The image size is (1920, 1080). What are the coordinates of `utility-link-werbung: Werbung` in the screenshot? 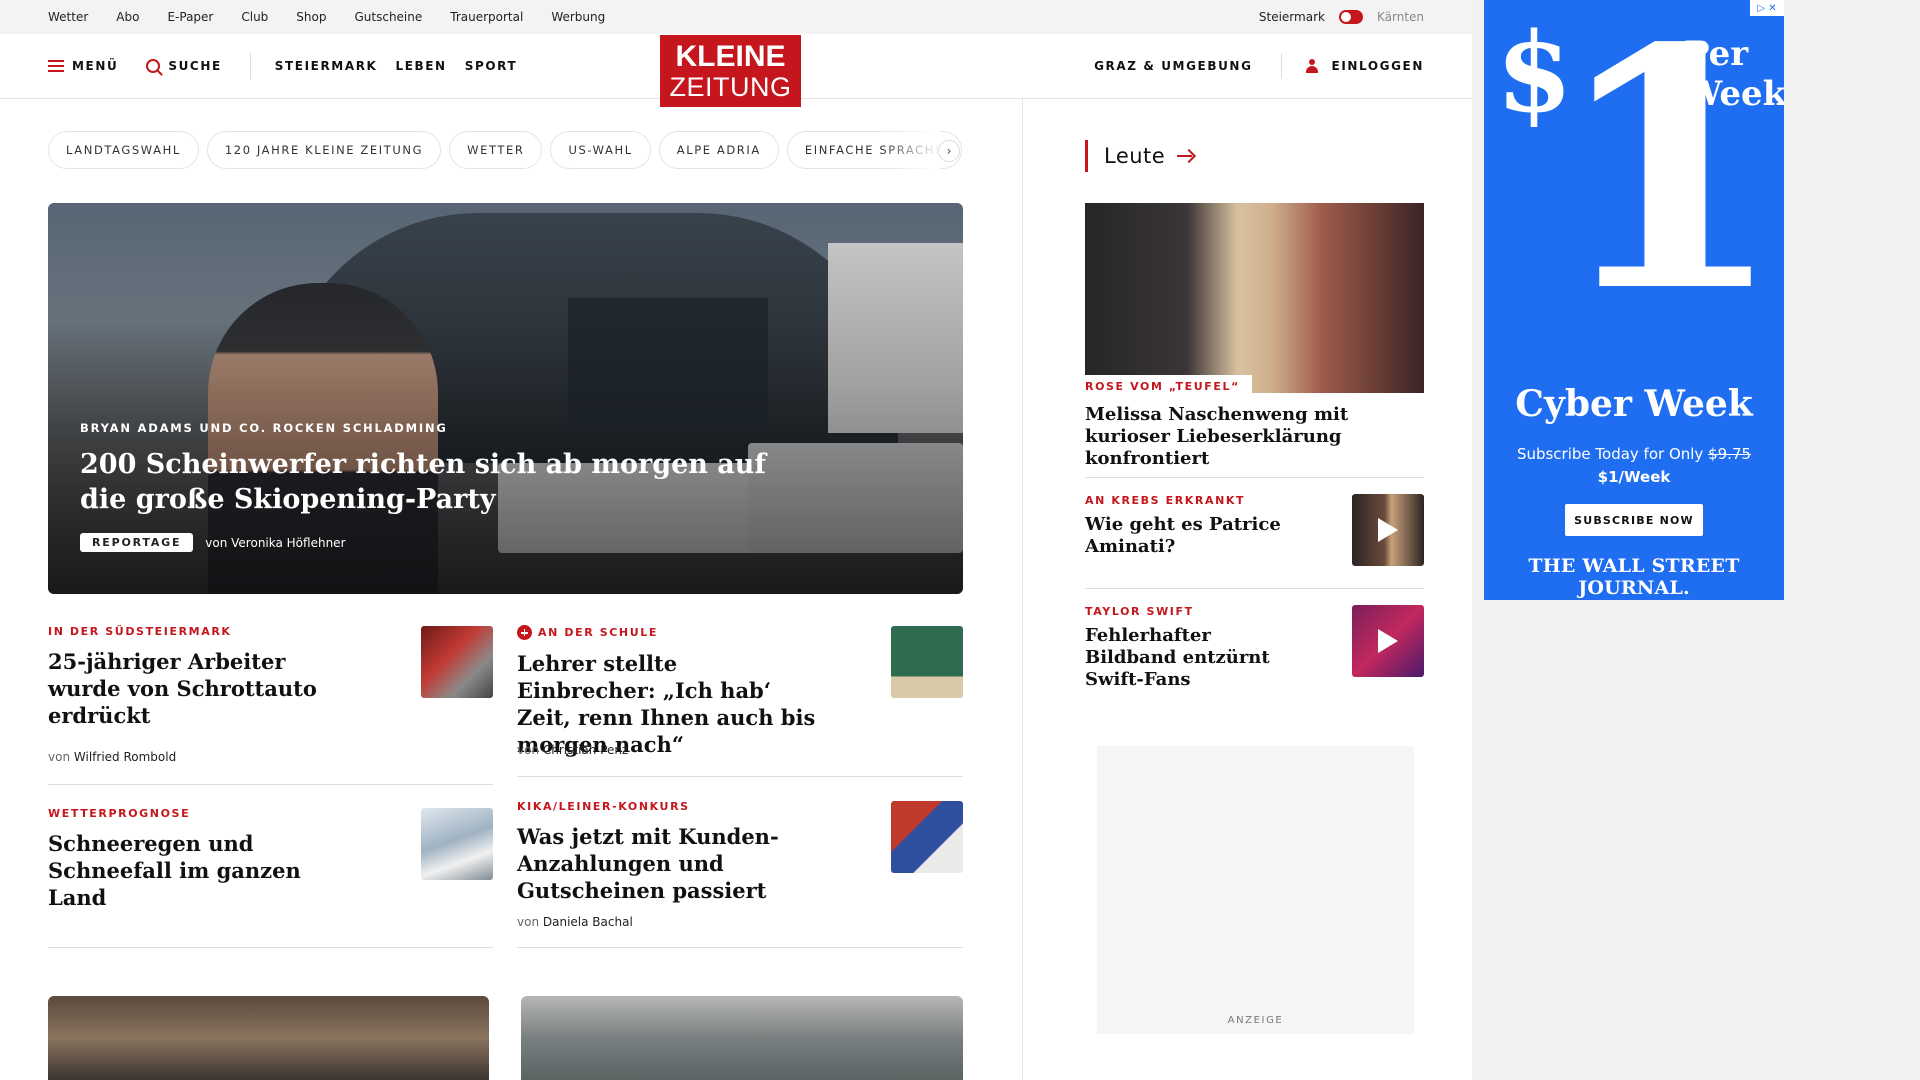 It's located at (578, 17).